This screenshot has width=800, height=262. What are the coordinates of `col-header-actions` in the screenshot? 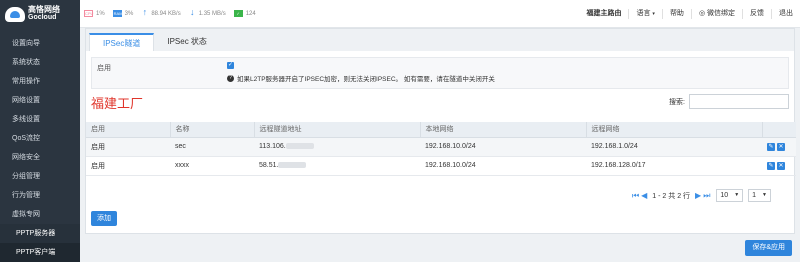 It's located at (779, 130).